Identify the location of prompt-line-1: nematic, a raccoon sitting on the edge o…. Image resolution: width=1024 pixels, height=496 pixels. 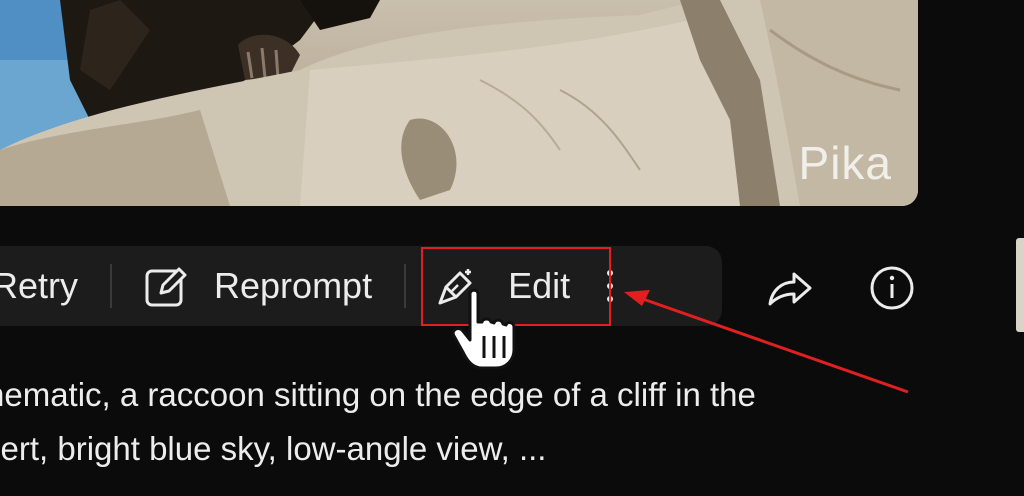
(378, 394).